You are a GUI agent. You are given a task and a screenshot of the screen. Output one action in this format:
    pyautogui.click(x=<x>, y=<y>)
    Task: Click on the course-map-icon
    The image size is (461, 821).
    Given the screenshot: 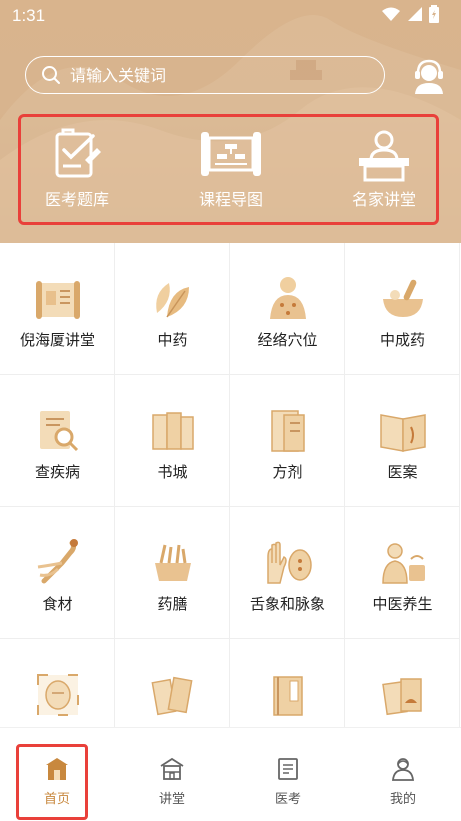 What is the action you would take?
    pyautogui.click(x=231, y=154)
    